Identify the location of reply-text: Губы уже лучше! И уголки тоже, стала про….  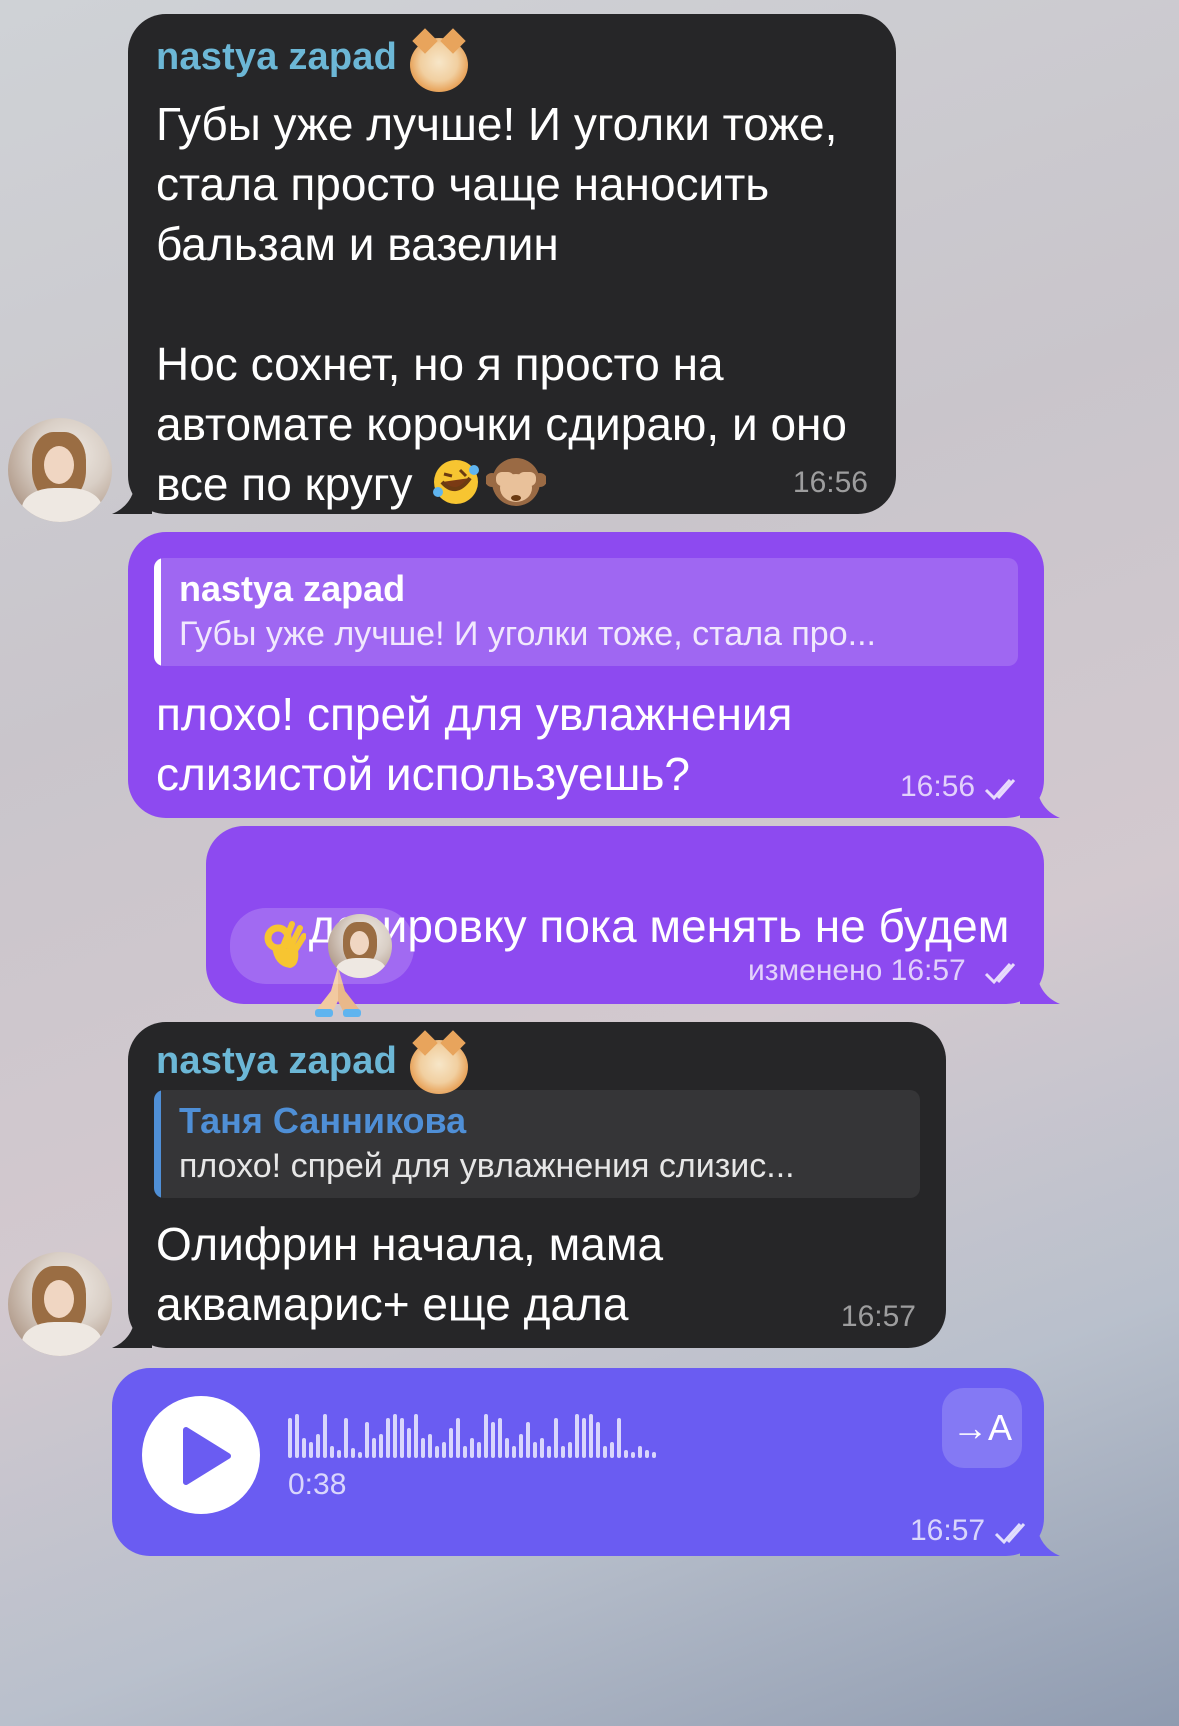
(527, 634).